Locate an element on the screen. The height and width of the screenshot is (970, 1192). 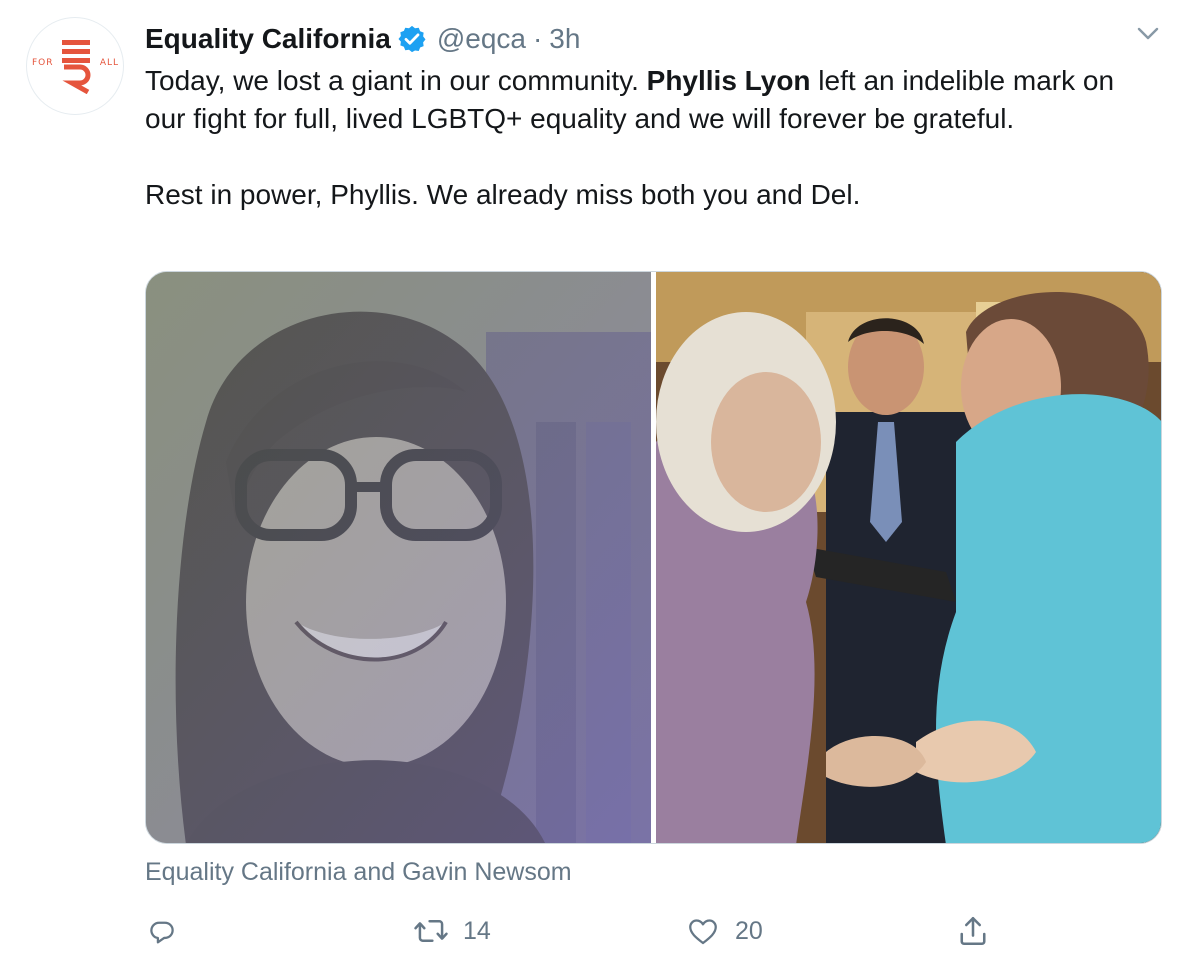
tweet-timestamp: 3h is located at coordinates (564, 39).